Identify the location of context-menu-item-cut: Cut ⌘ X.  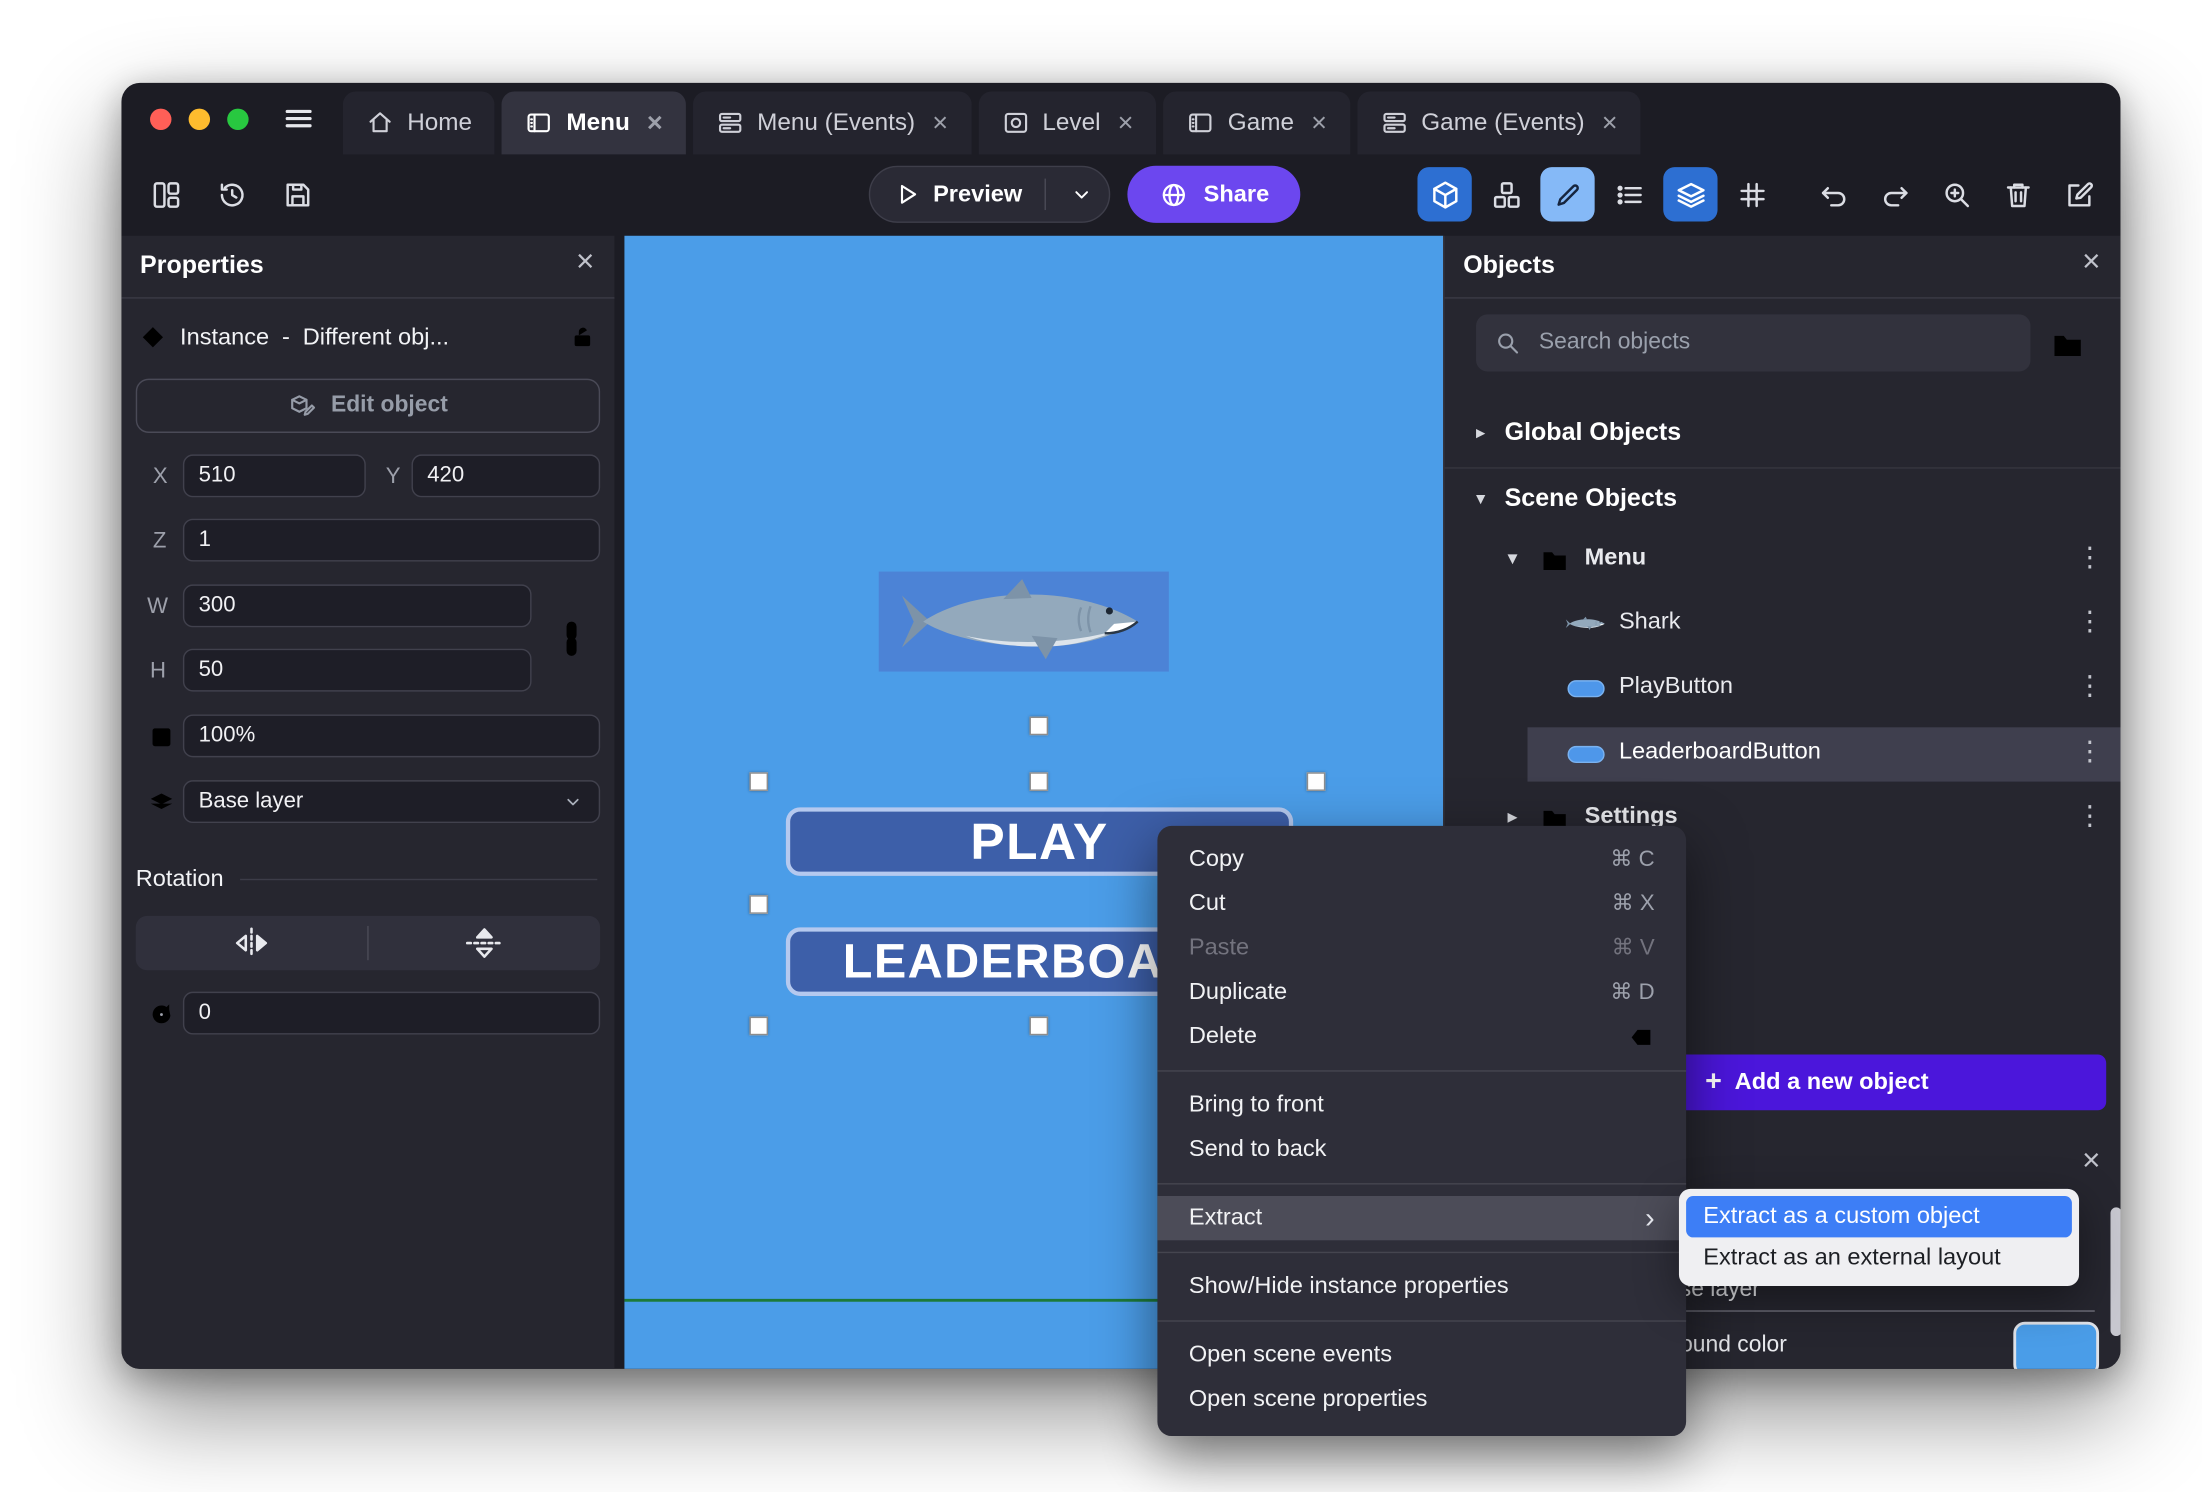
(1421, 904).